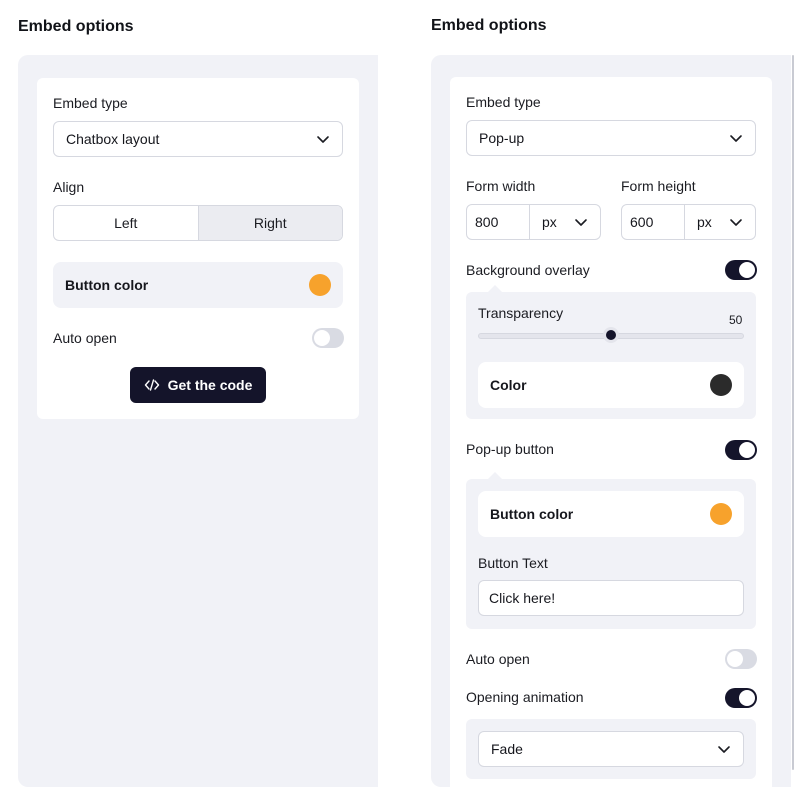 This screenshot has width=795, height=802. I want to click on overlay-pointer, so click(495, 288).